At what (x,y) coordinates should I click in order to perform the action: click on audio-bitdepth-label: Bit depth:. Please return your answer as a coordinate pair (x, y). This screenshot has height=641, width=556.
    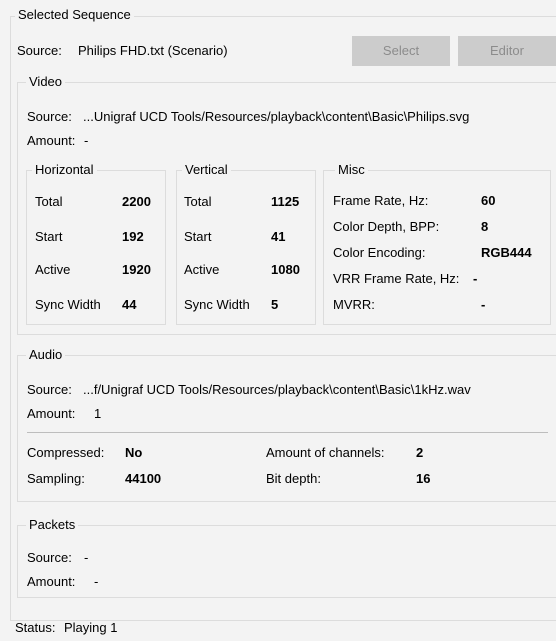
    Looking at the image, I should click on (293, 478).